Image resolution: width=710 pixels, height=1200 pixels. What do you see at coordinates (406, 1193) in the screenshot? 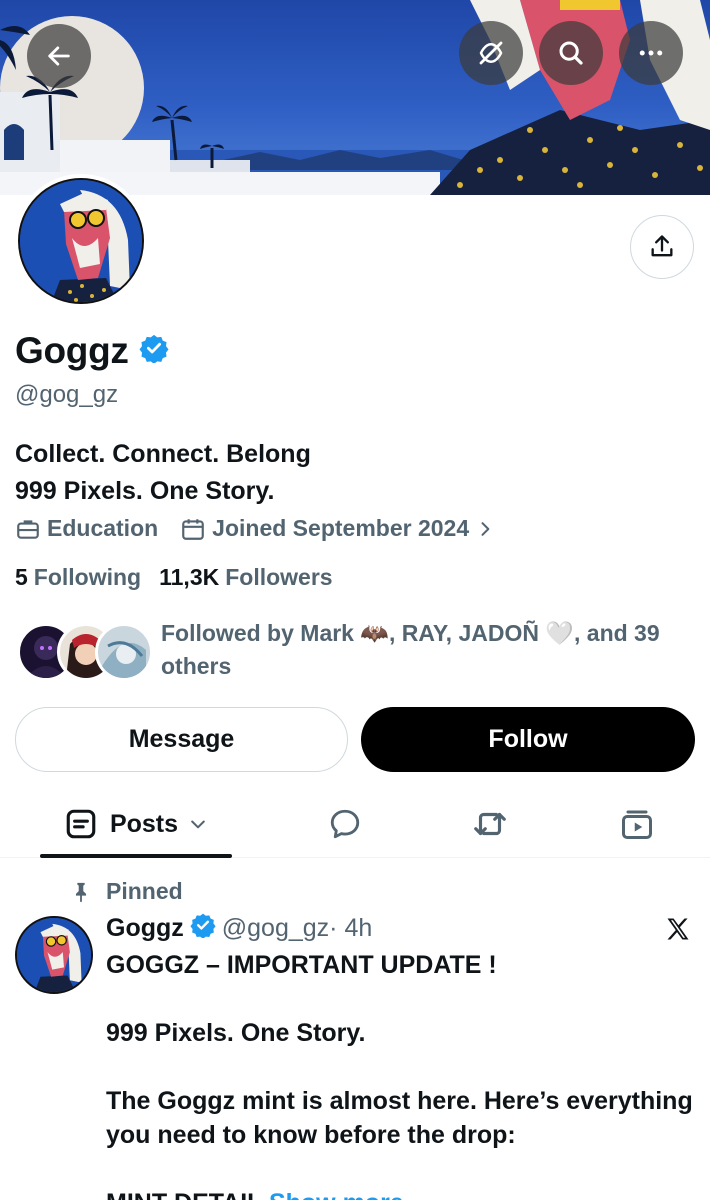
I see `post-text-truncated: MINT DETAIL Show more` at bounding box center [406, 1193].